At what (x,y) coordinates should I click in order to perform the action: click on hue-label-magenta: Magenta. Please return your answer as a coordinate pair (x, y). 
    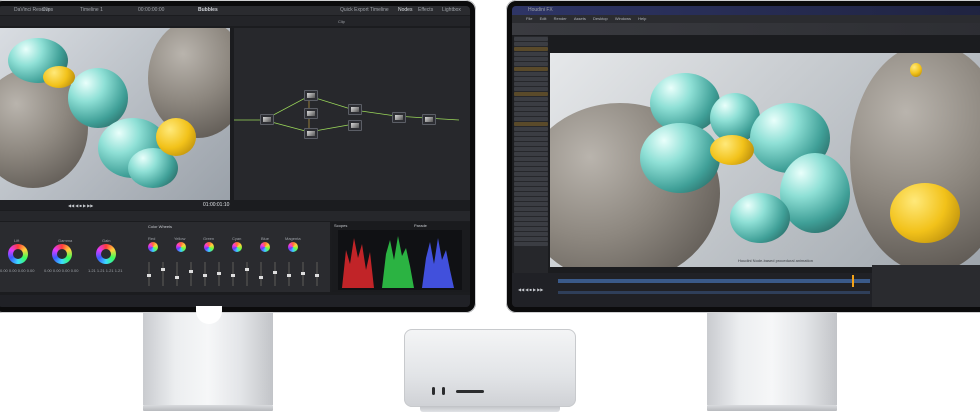
    Looking at the image, I should click on (293, 238).